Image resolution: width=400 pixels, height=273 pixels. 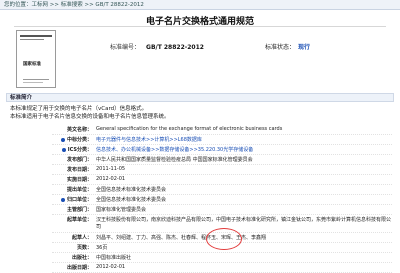 I want to click on cn-class-label: 中标分类：, so click(x=72, y=139).